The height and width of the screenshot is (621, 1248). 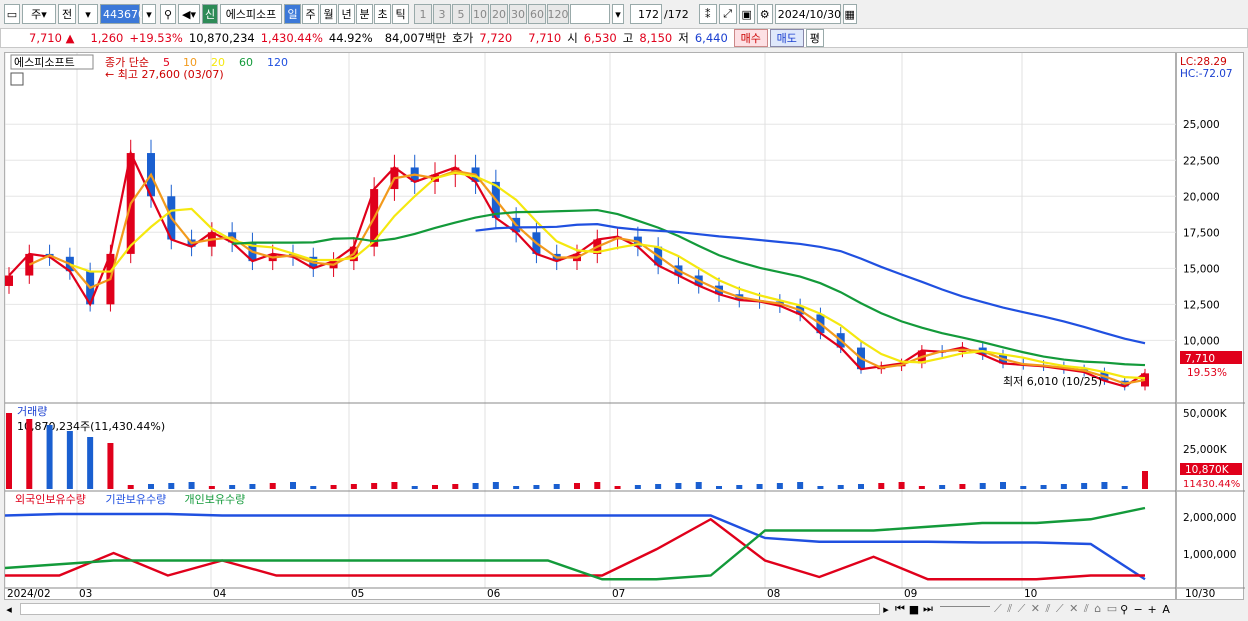 I want to click on interval-button-0: 1, so click(x=423, y=14).